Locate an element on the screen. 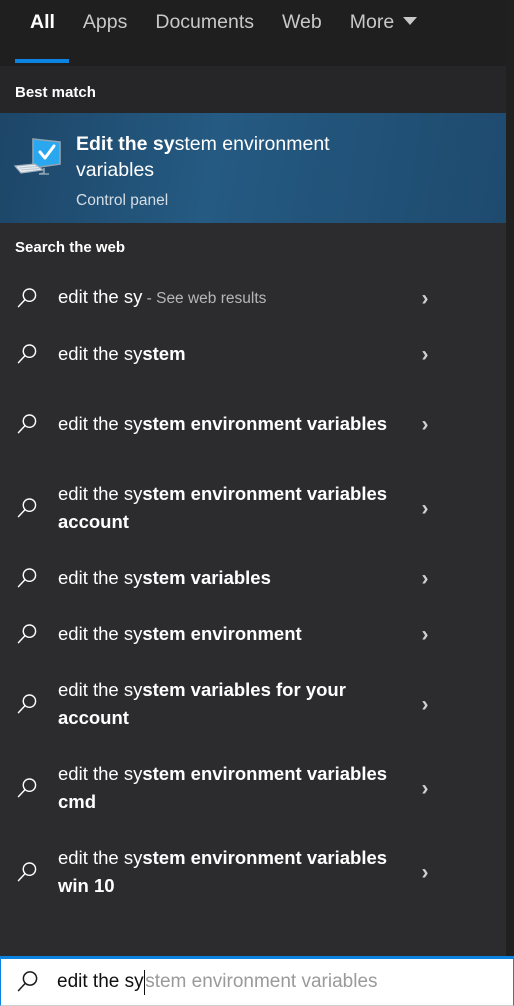  web-suggestion-row: edit the sy - See web results › is located at coordinates (253, 298).